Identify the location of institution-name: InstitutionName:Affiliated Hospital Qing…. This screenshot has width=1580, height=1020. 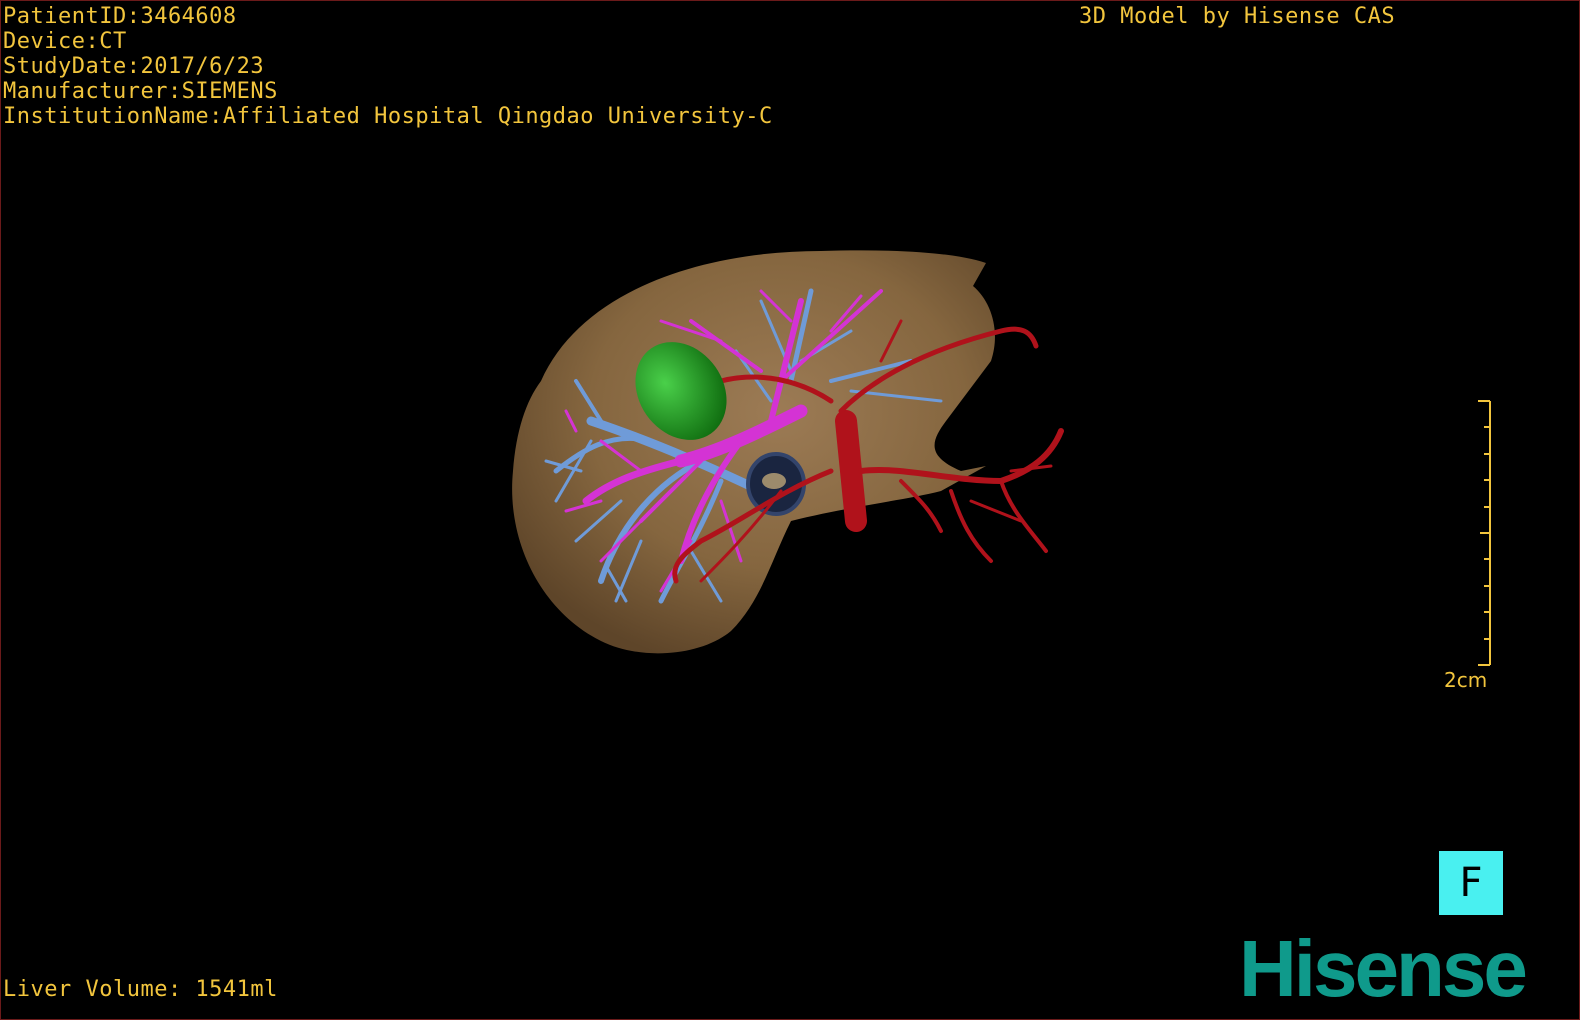
(388, 116).